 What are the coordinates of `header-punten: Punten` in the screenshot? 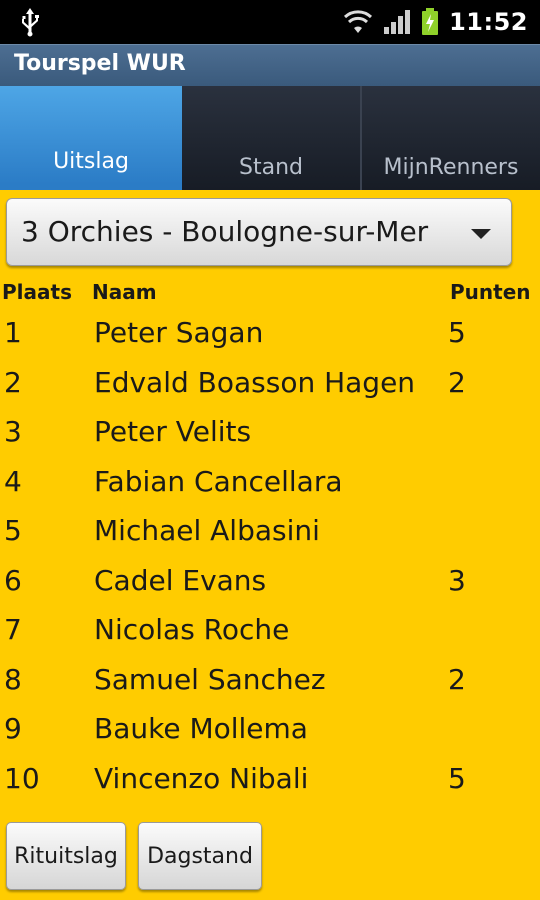 It's located at (490, 292).